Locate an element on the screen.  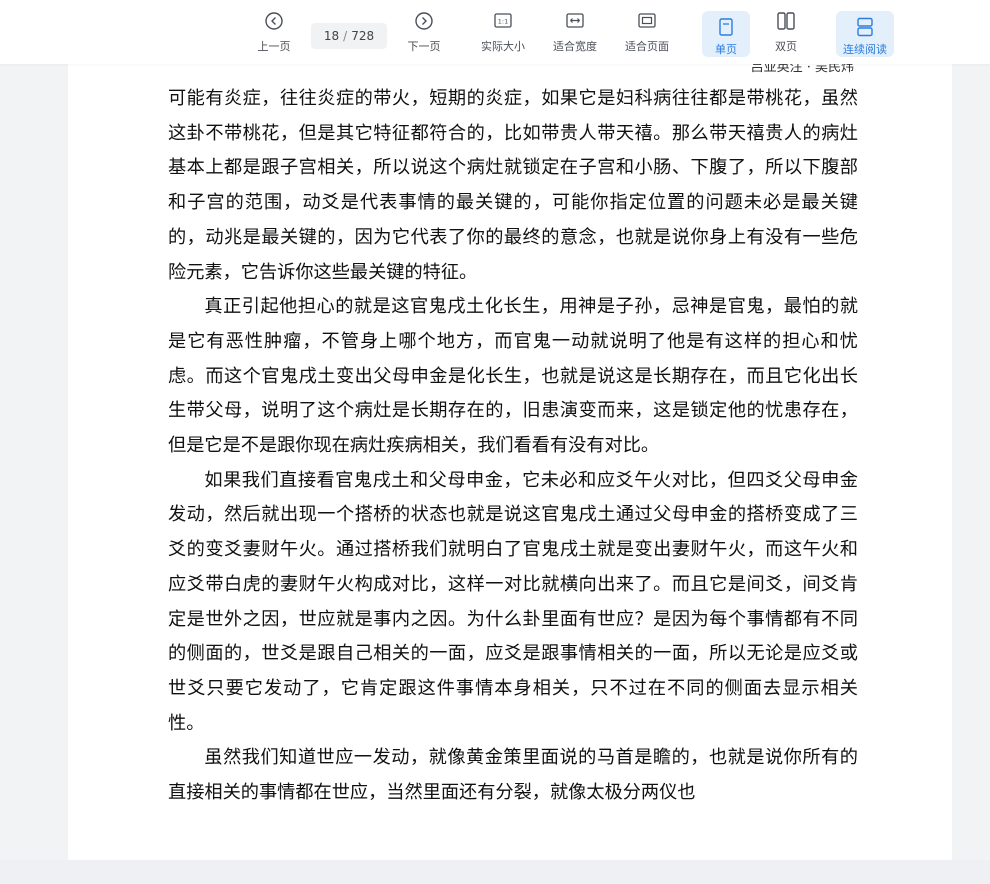
fit-width-icon is located at coordinates (575, 20).